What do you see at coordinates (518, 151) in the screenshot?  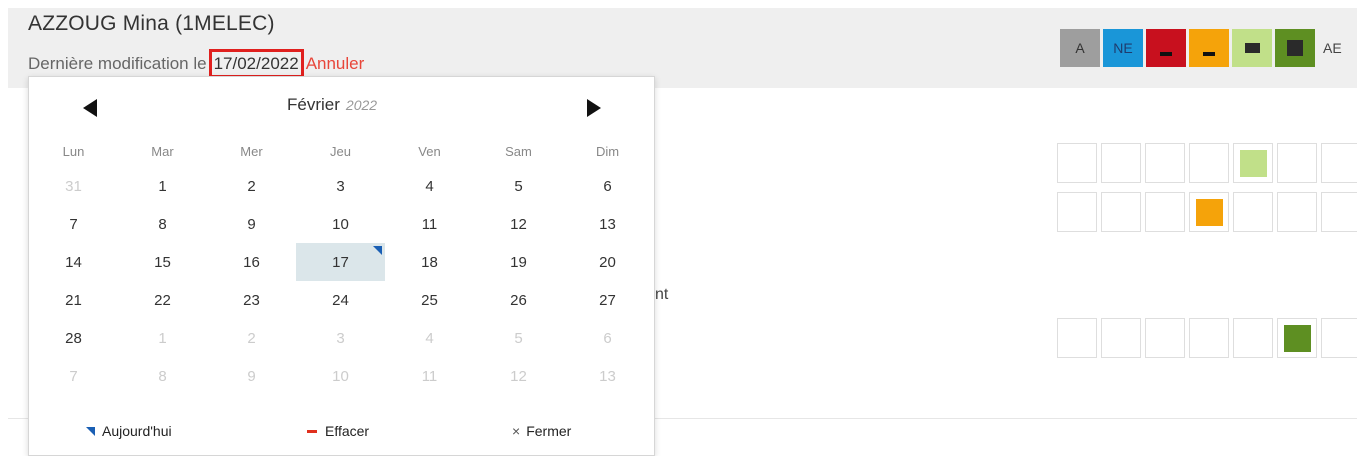 I see `weekday-label: Sam` at bounding box center [518, 151].